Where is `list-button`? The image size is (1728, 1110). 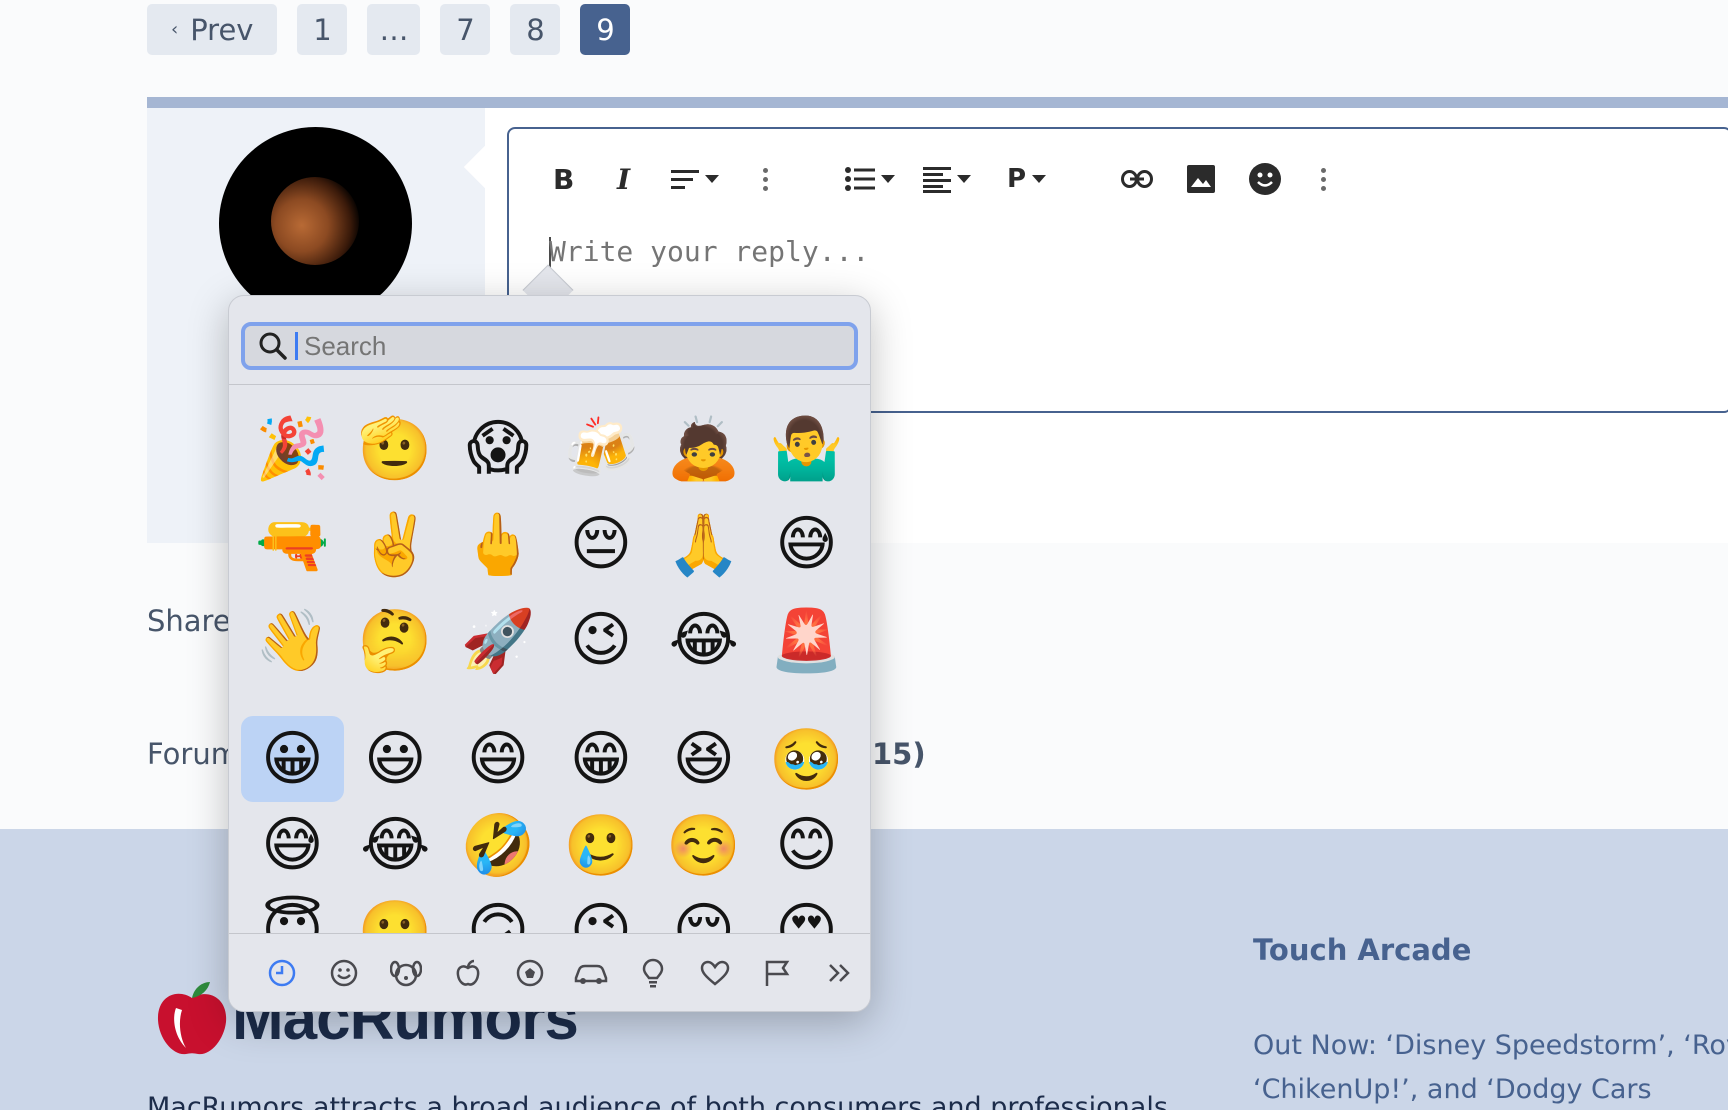 list-button is located at coordinates (870, 179).